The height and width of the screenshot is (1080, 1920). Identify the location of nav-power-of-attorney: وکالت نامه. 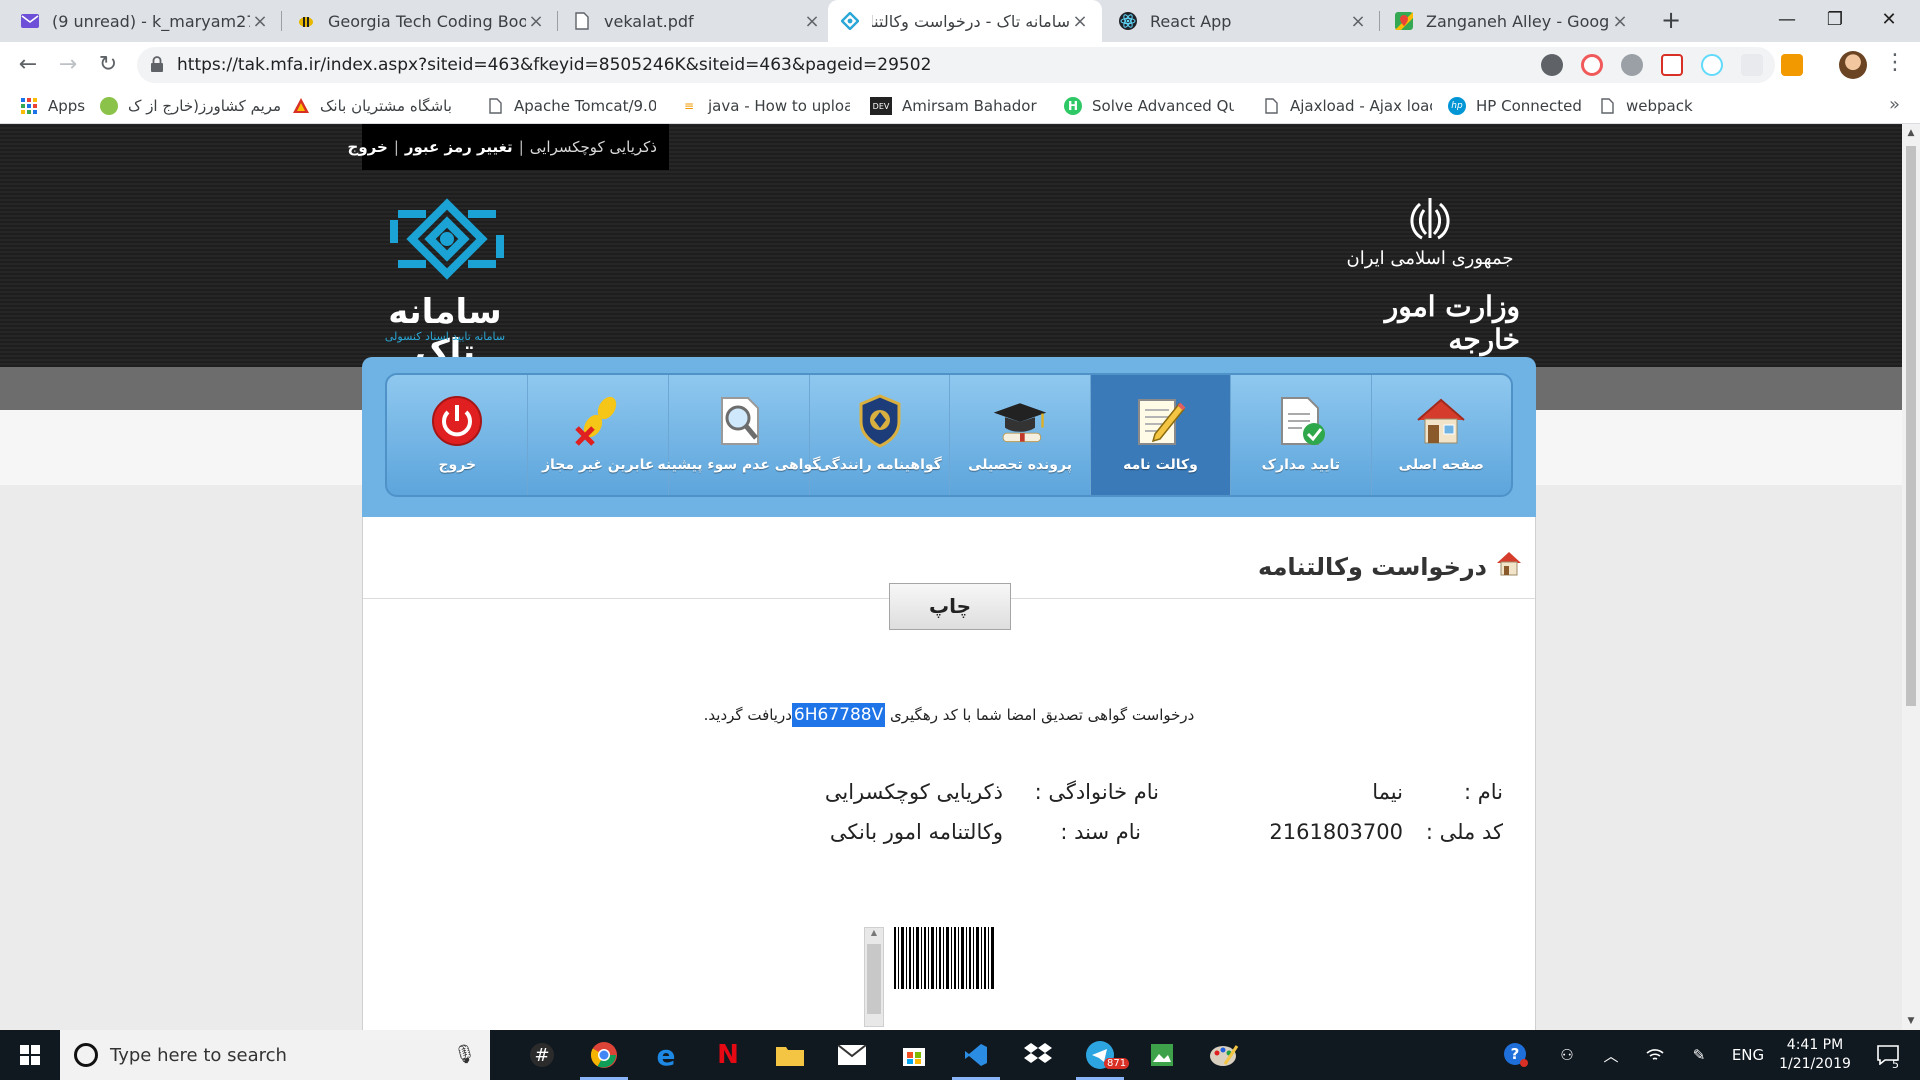
(1160, 435).